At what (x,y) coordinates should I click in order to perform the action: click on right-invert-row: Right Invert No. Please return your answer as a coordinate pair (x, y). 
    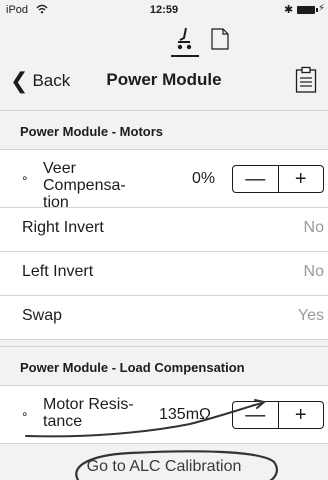
    Looking at the image, I should click on (164, 230).